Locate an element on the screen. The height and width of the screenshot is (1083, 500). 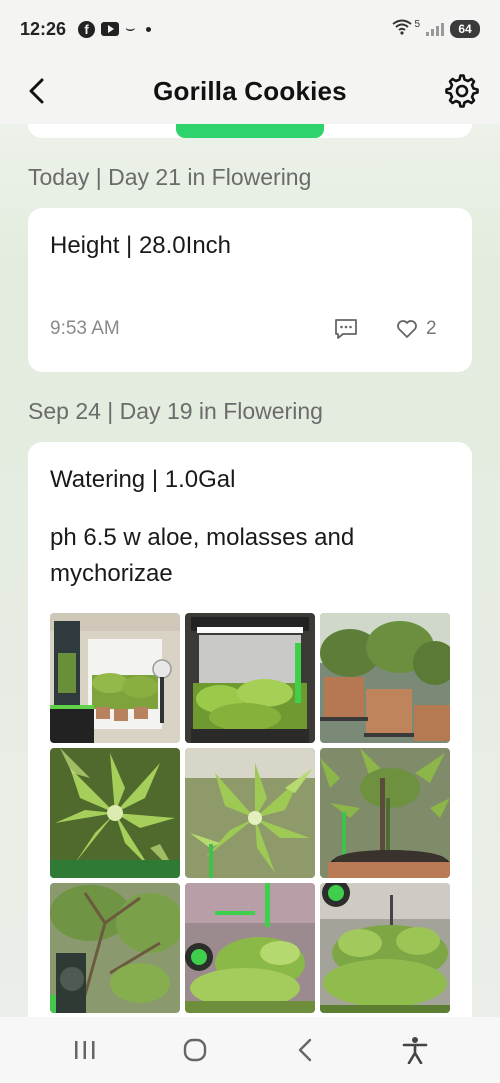
gear-icon is located at coordinates (462, 91).